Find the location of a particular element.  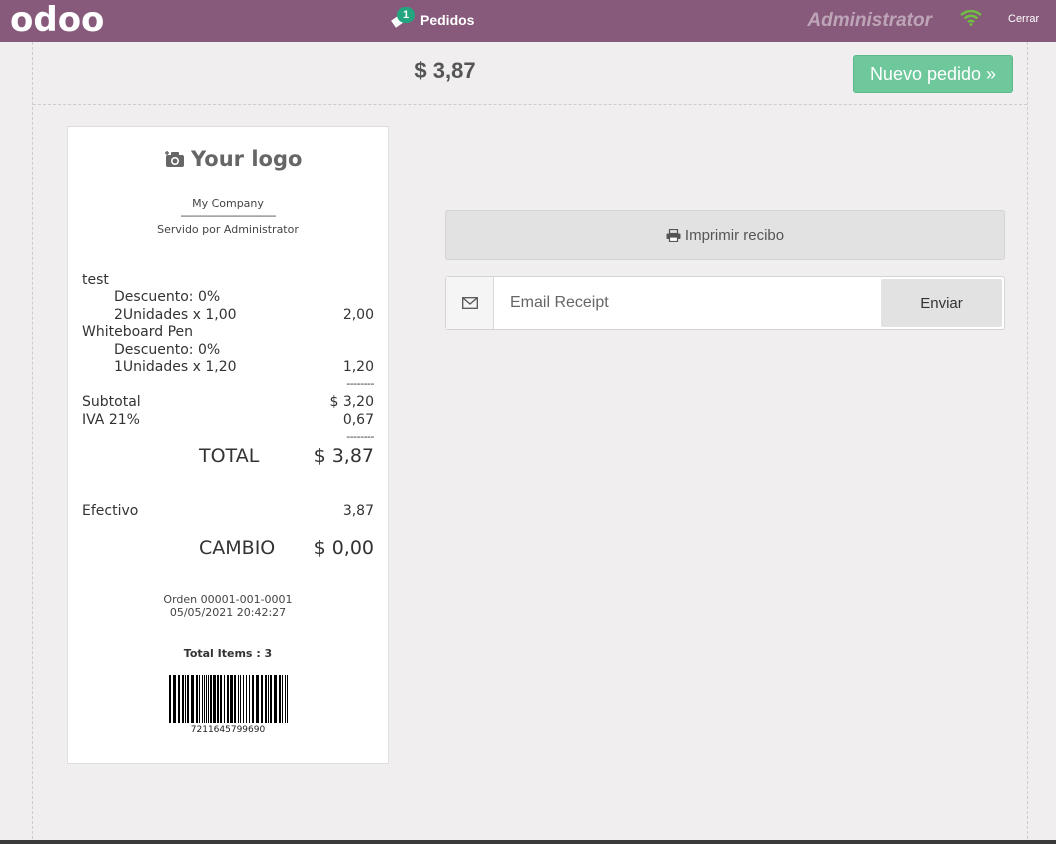

new-order-button: Nuevo pedido » is located at coordinates (933, 74).